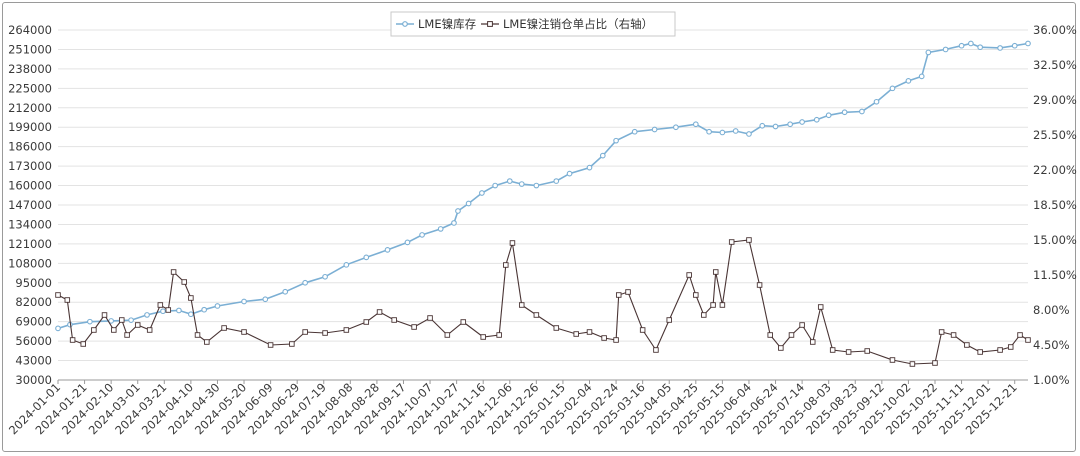 The width and height of the screenshot is (1080, 456). What do you see at coordinates (30, 69) in the screenshot?
I see `y-left-tick-label: 238000` at bounding box center [30, 69].